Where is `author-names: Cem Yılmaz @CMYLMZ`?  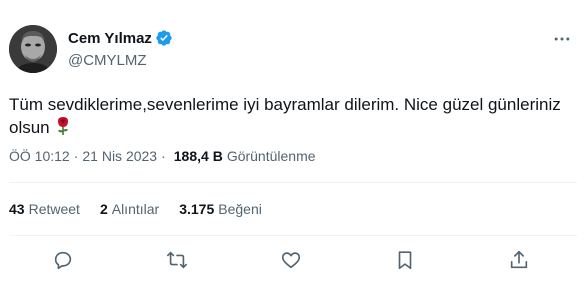 author-names: Cem Yılmaz @CMYLMZ is located at coordinates (120, 48).